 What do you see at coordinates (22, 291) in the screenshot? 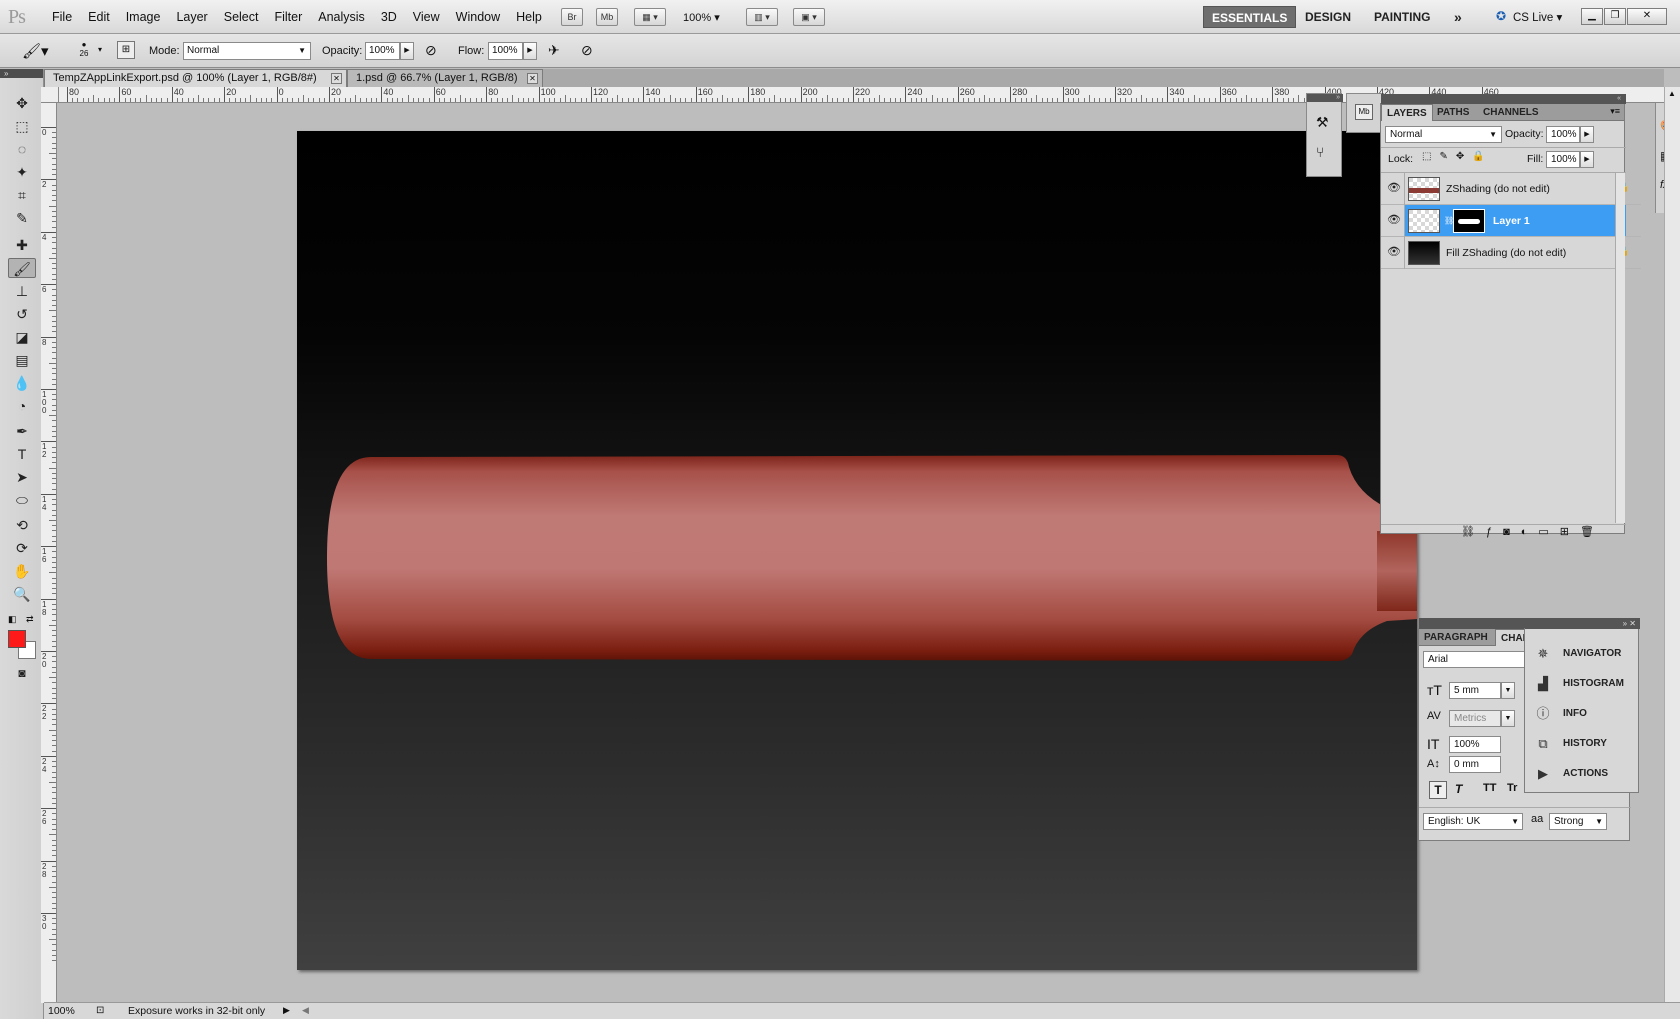
I see `clone-stamp-tool-icon: ⊥` at bounding box center [22, 291].